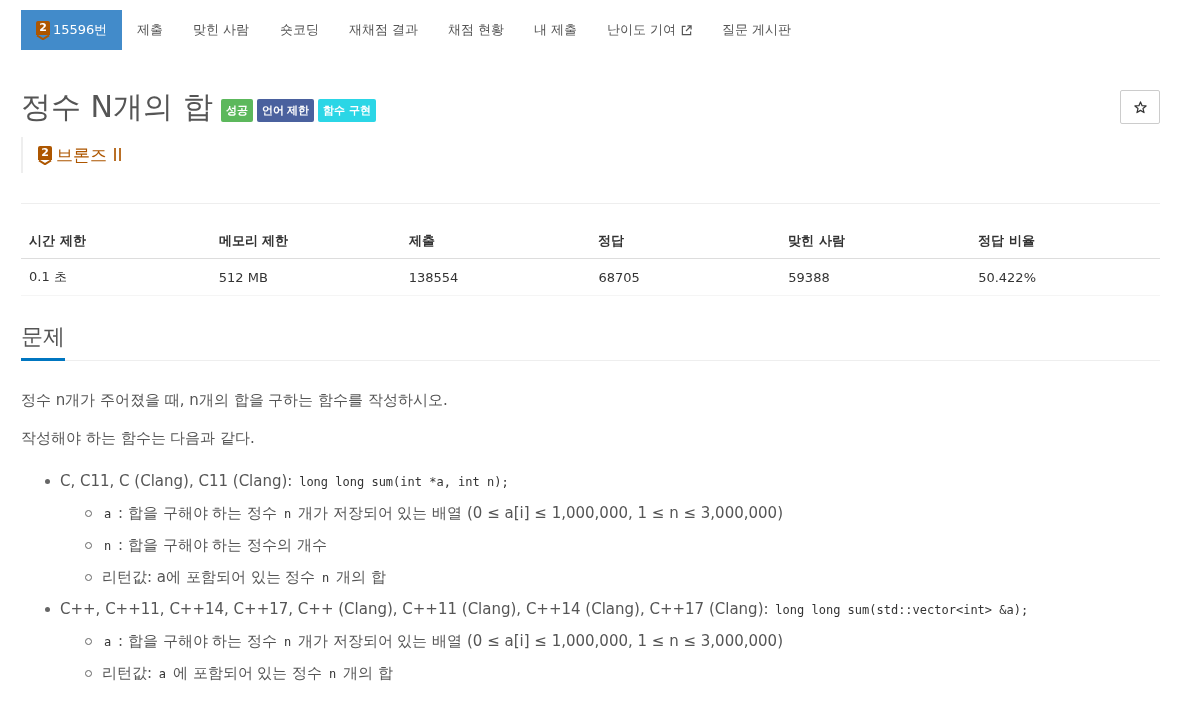 This screenshot has width=1187, height=702. Describe the element at coordinates (89, 155) in the screenshot. I see `tier-link: 브론즈 II` at that location.